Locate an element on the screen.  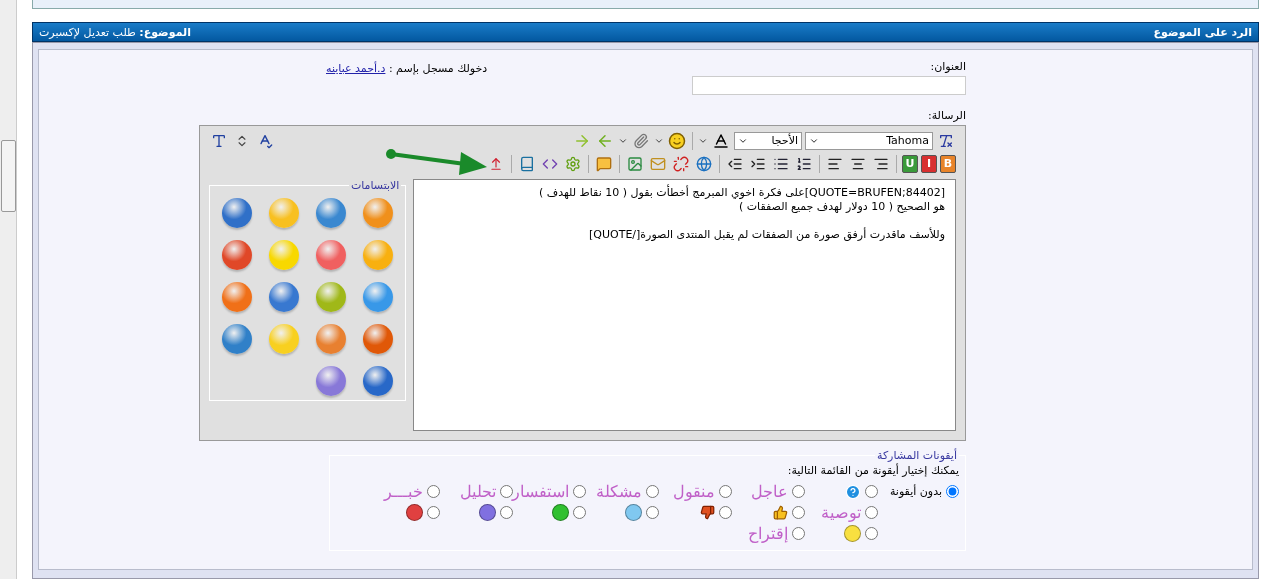
option-label: خبـــر is located at coordinates (403, 491).